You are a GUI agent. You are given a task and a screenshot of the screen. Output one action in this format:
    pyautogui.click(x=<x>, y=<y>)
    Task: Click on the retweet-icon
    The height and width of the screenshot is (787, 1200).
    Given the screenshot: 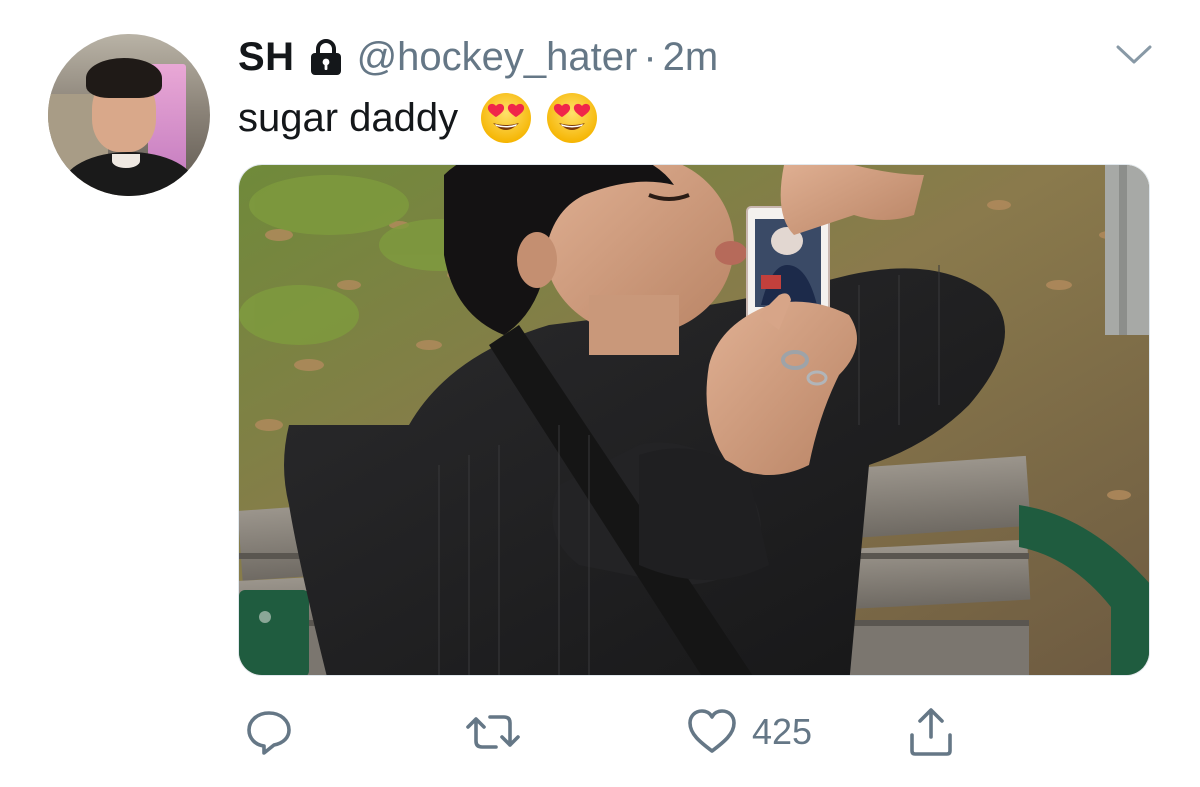 What is the action you would take?
    pyautogui.click(x=493, y=732)
    